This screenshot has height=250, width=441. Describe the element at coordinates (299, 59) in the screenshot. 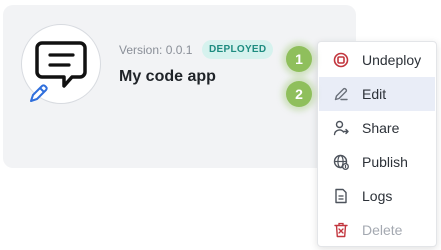

I see `step-marker-1: 1` at that location.